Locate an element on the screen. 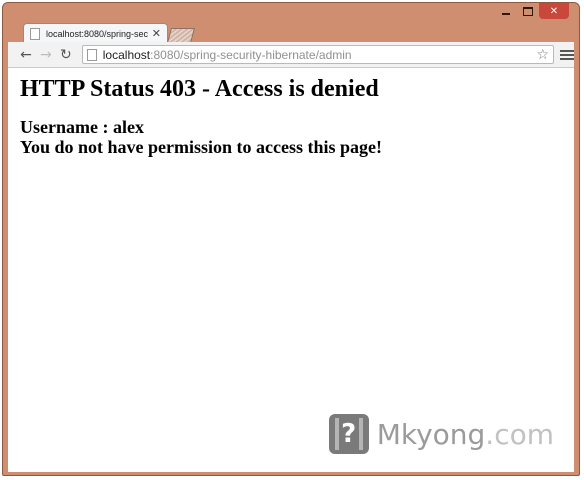  maximize-icon is located at coordinates (528, 11).